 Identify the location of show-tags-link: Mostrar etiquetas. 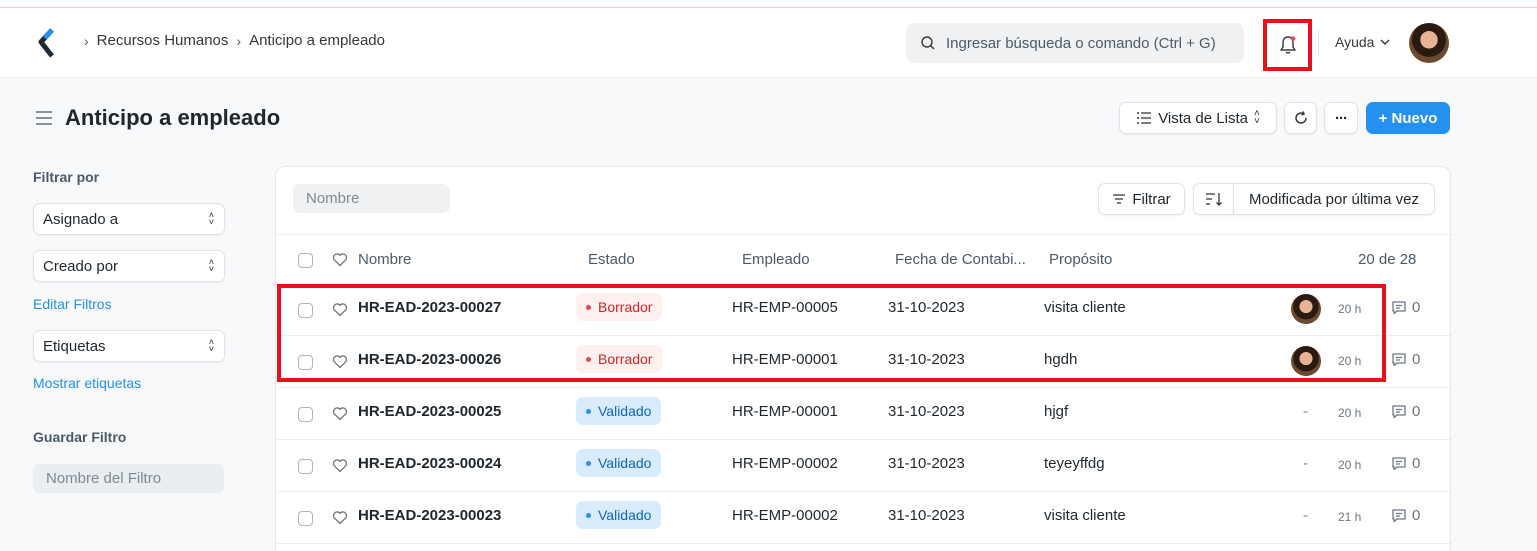
(87, 383).